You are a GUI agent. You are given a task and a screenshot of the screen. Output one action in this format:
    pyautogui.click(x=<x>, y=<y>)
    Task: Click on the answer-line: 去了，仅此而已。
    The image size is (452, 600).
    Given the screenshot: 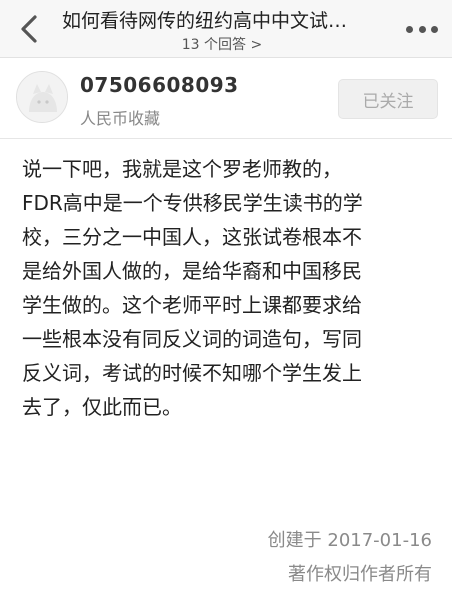 What is the action you would take?
    pyautogui.click(x=102, y=407)
    